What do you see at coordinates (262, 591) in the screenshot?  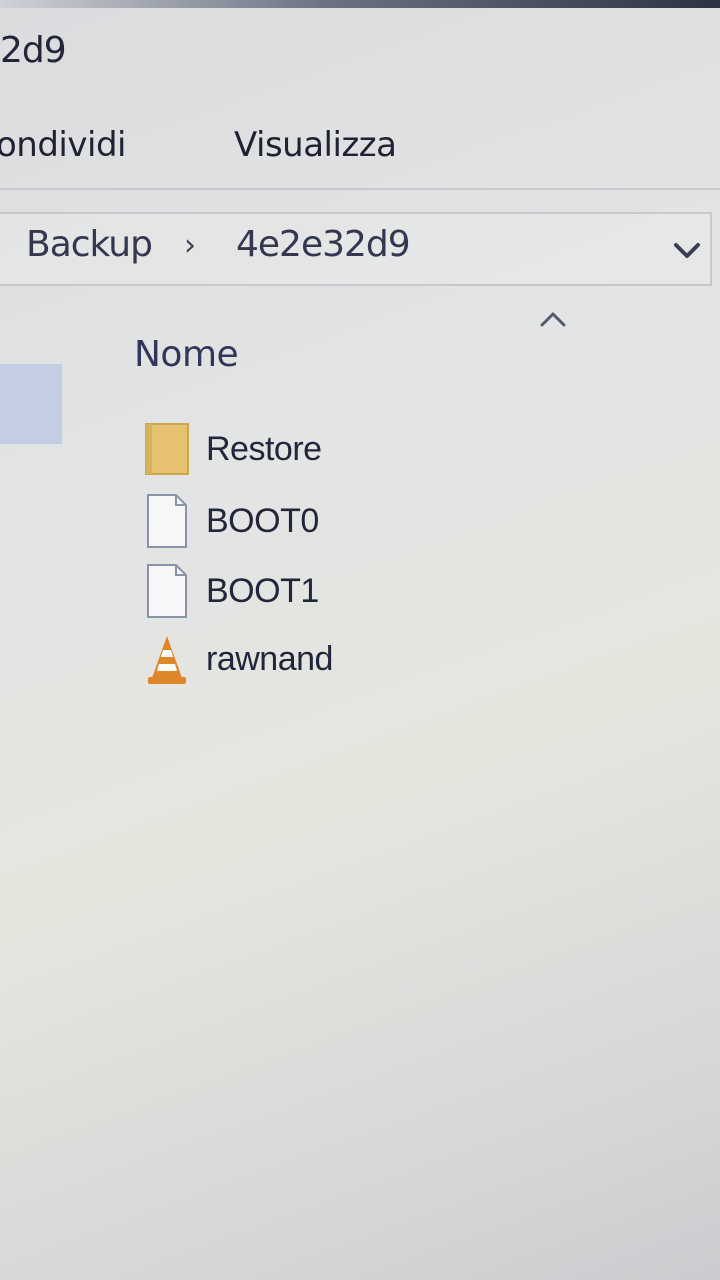 I see `file-name: BOOT1` at bounding box center [262, 591].